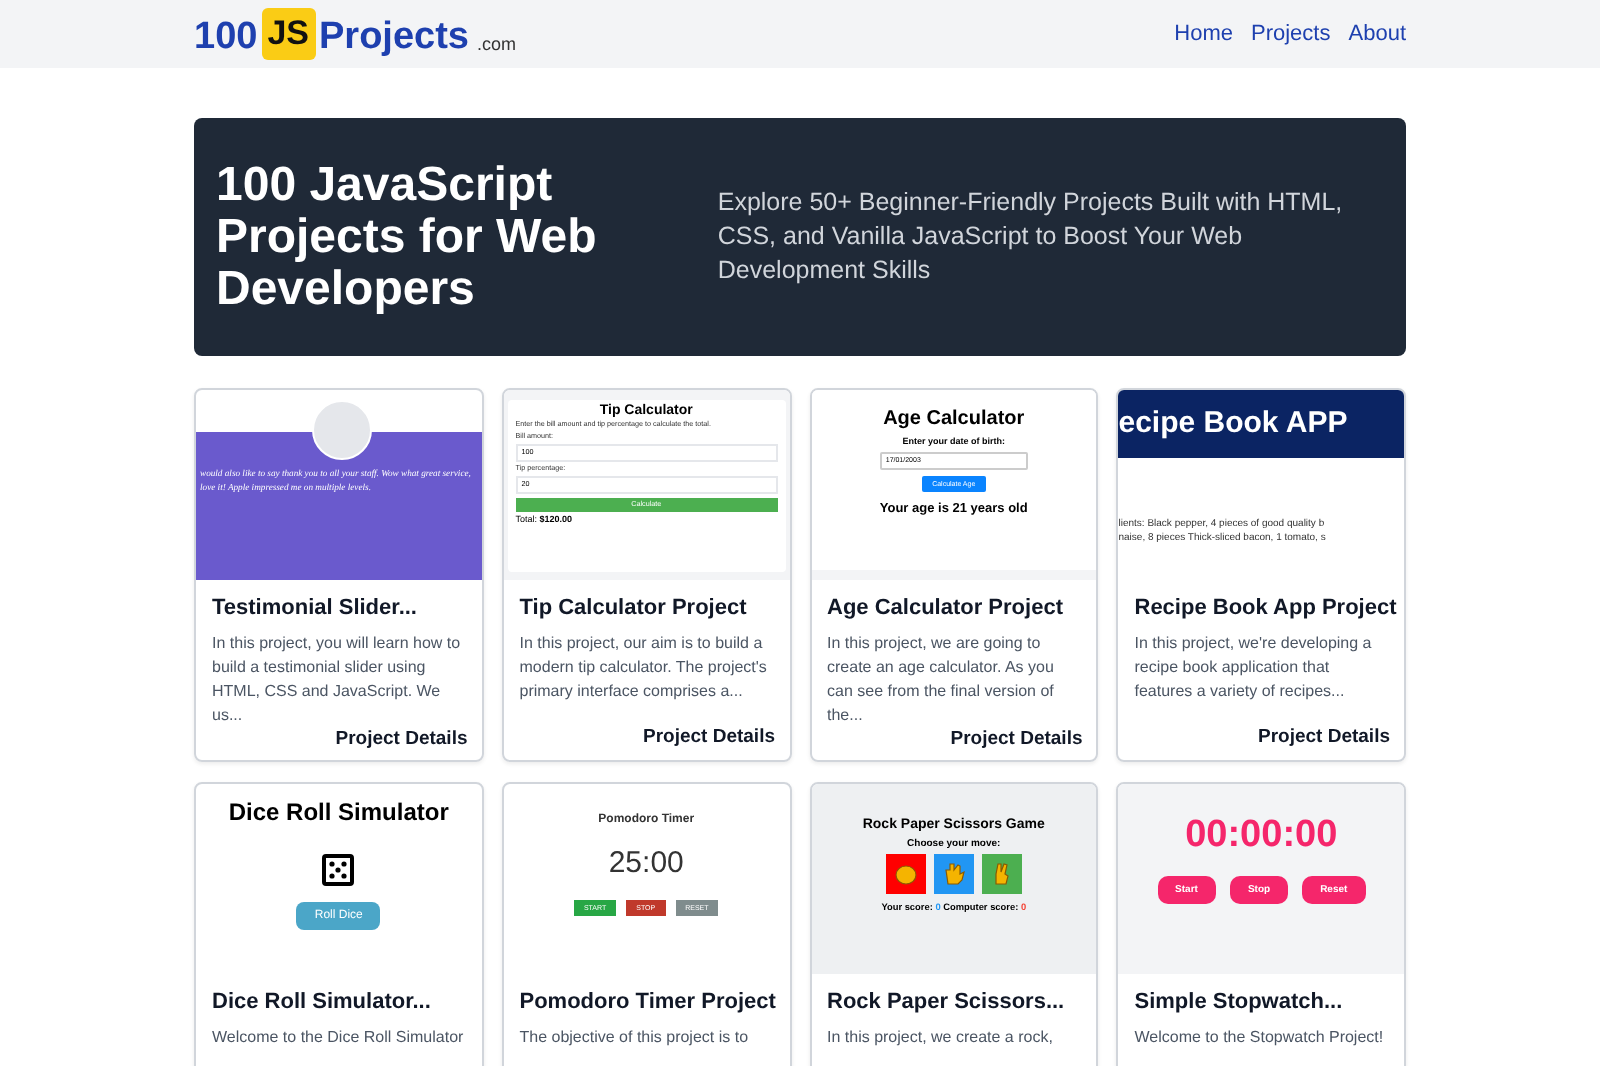  I want to click on project-description: Welcome to the Stopwatch Project!, so click(1260, 1038).